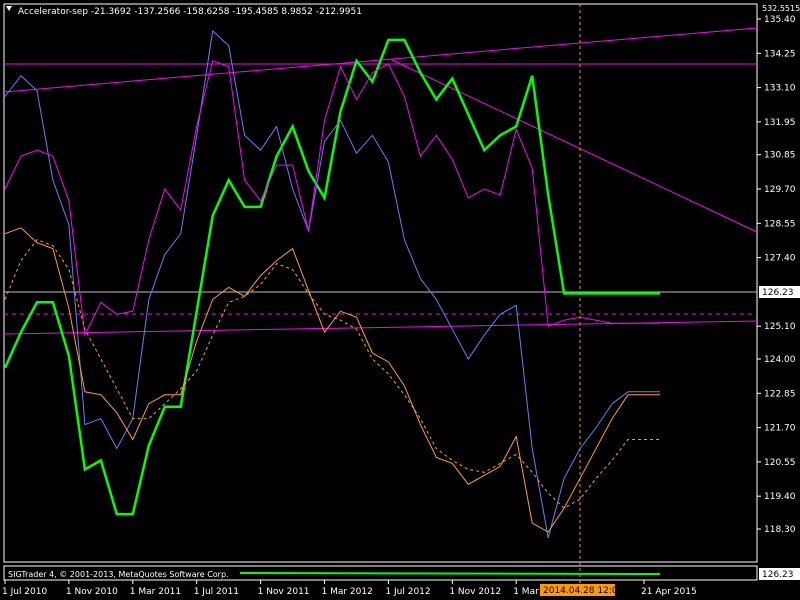  What do you see at coordinates (284, 592) in the screenshot?
I see `x-tick-label: 1 Nov 2011` at bounding box center [284, 592].